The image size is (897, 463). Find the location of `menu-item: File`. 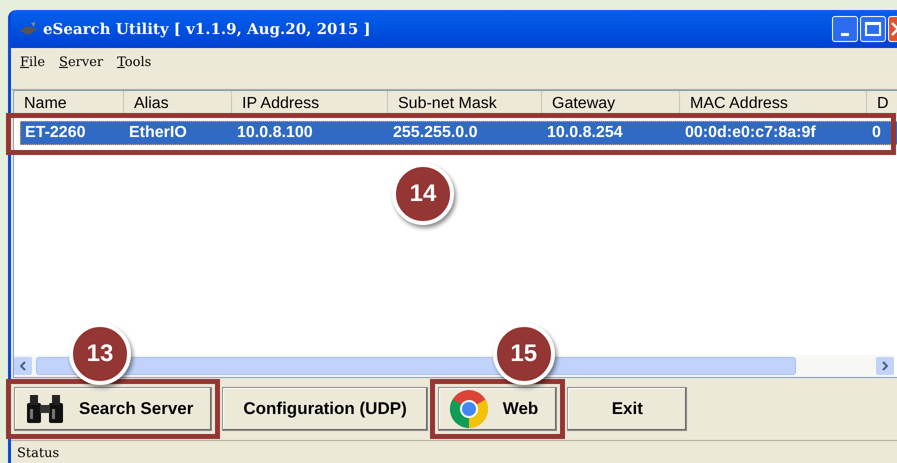

menu-item: File is located at coordinates (33, 63).